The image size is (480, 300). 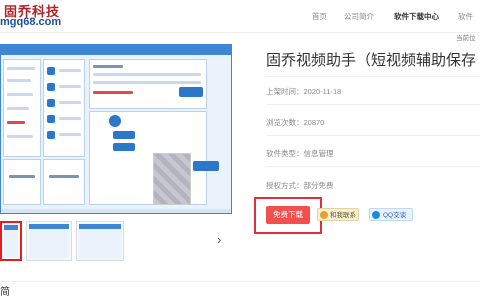 I want to click on product-title: 固乔视频助手（短视频辅助保存, so click(x=371, y=60).